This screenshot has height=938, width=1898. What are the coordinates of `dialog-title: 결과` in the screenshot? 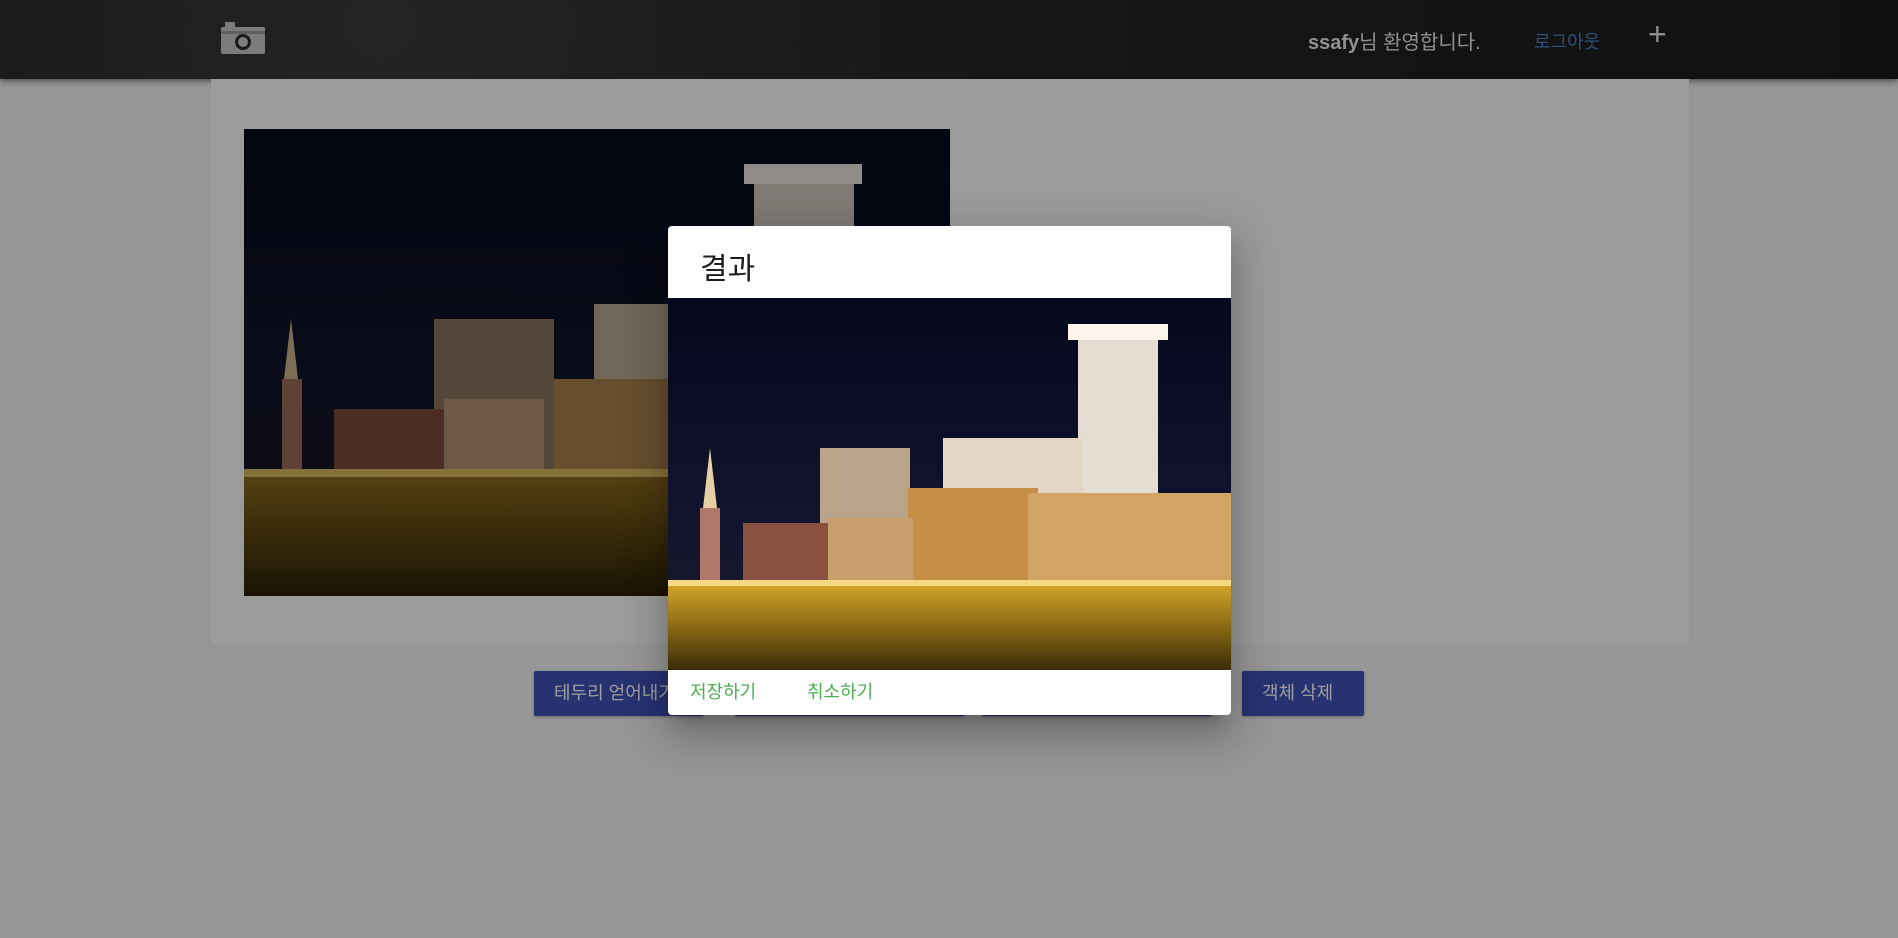 It's located at (728, 269).